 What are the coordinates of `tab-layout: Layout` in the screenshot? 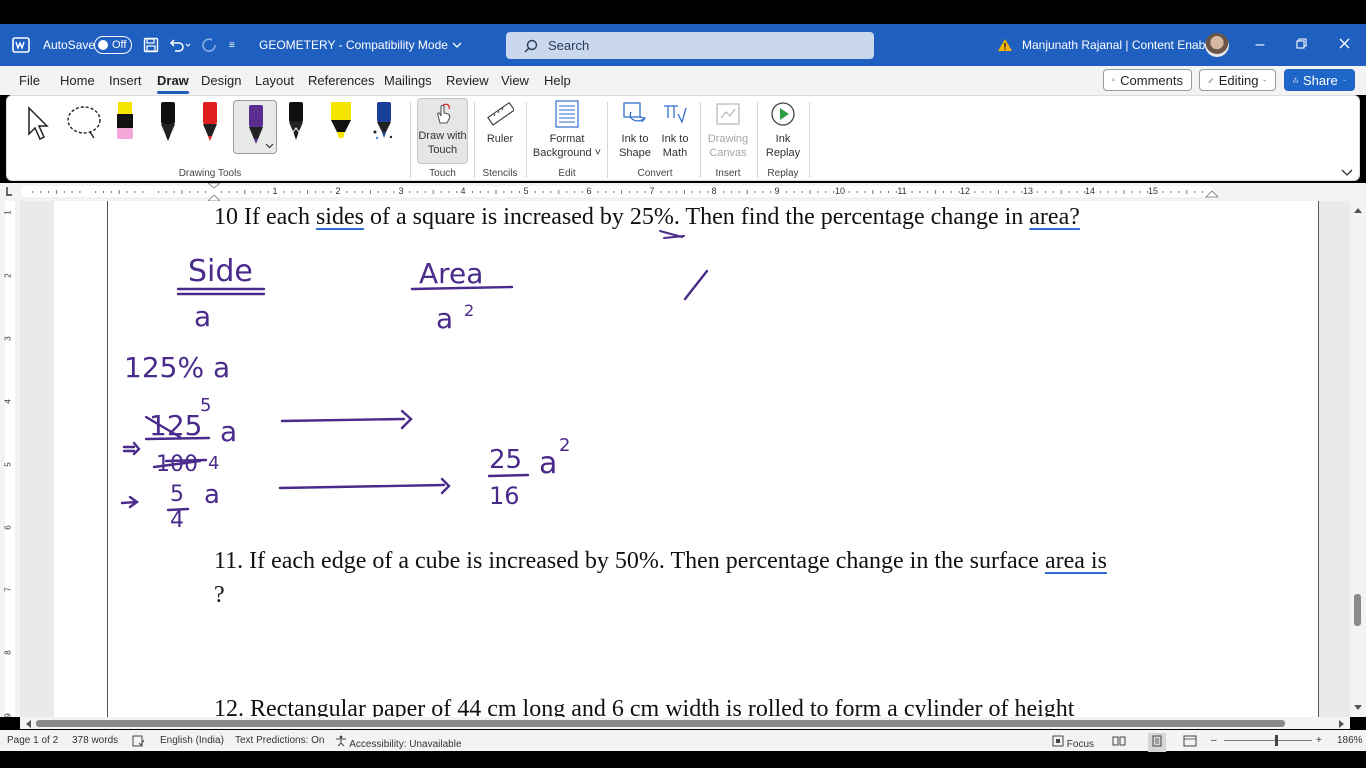 It's located at (274, 80).